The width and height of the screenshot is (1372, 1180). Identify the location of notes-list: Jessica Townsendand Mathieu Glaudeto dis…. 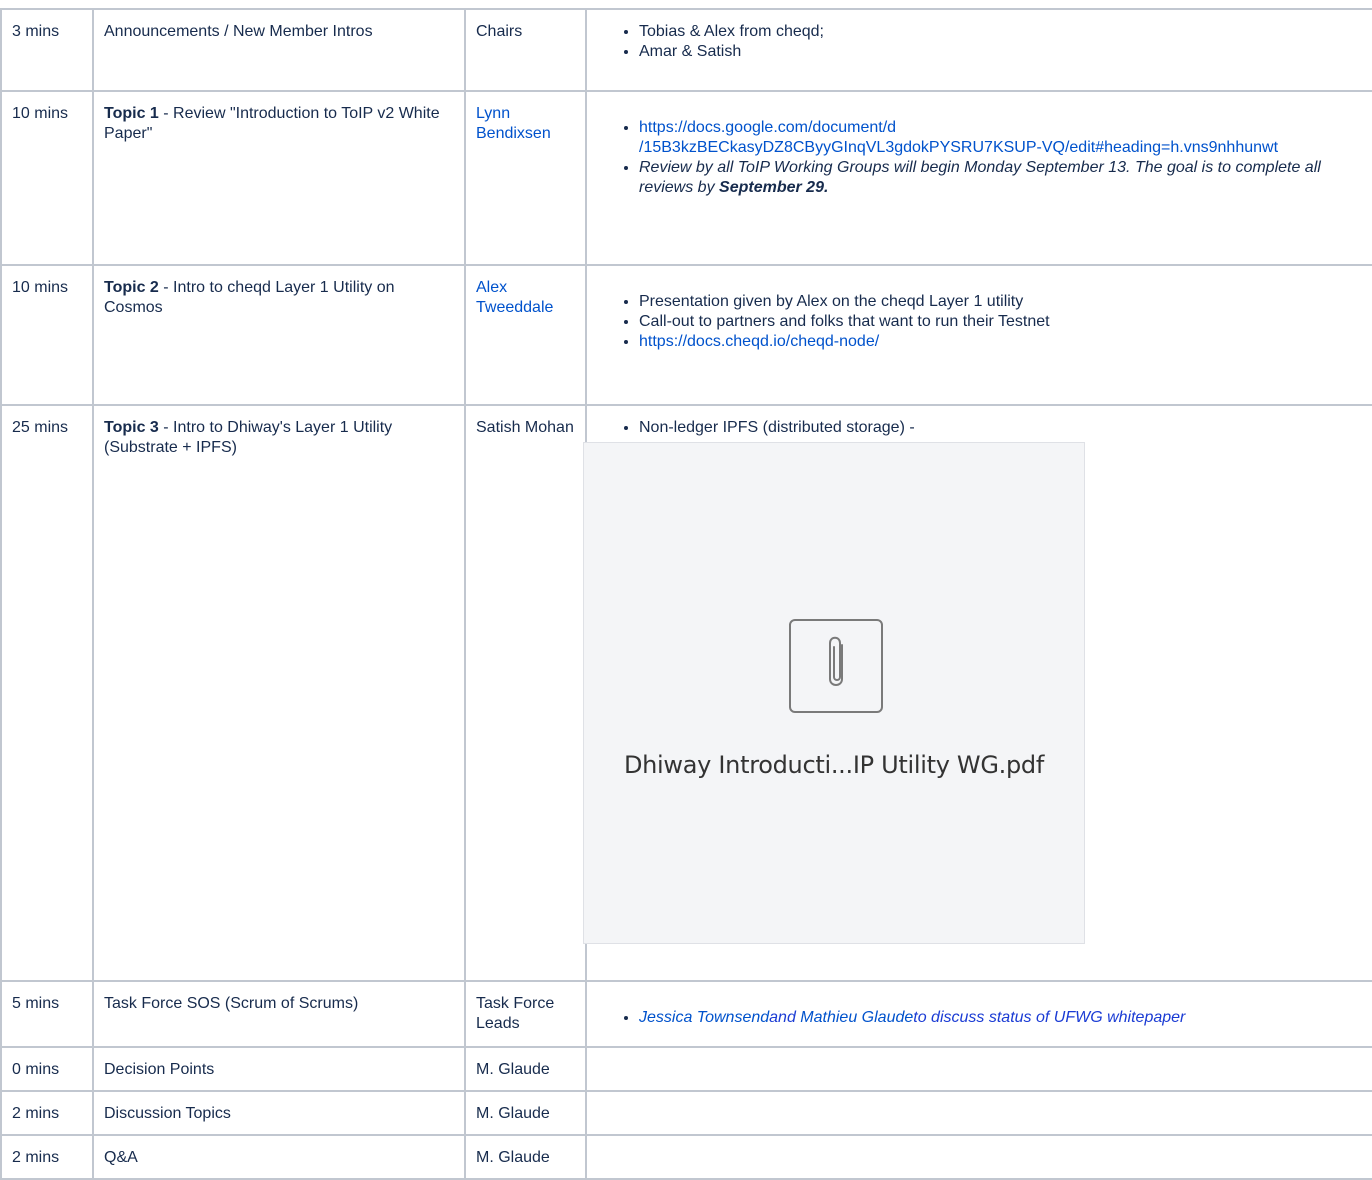
(981, 1018).